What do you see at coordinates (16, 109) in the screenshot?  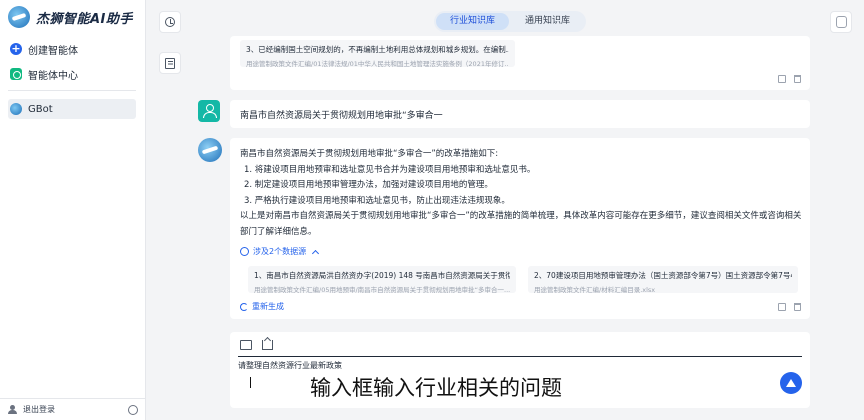 I see `gbot-logo-icon` at bounding box center [16, 109].